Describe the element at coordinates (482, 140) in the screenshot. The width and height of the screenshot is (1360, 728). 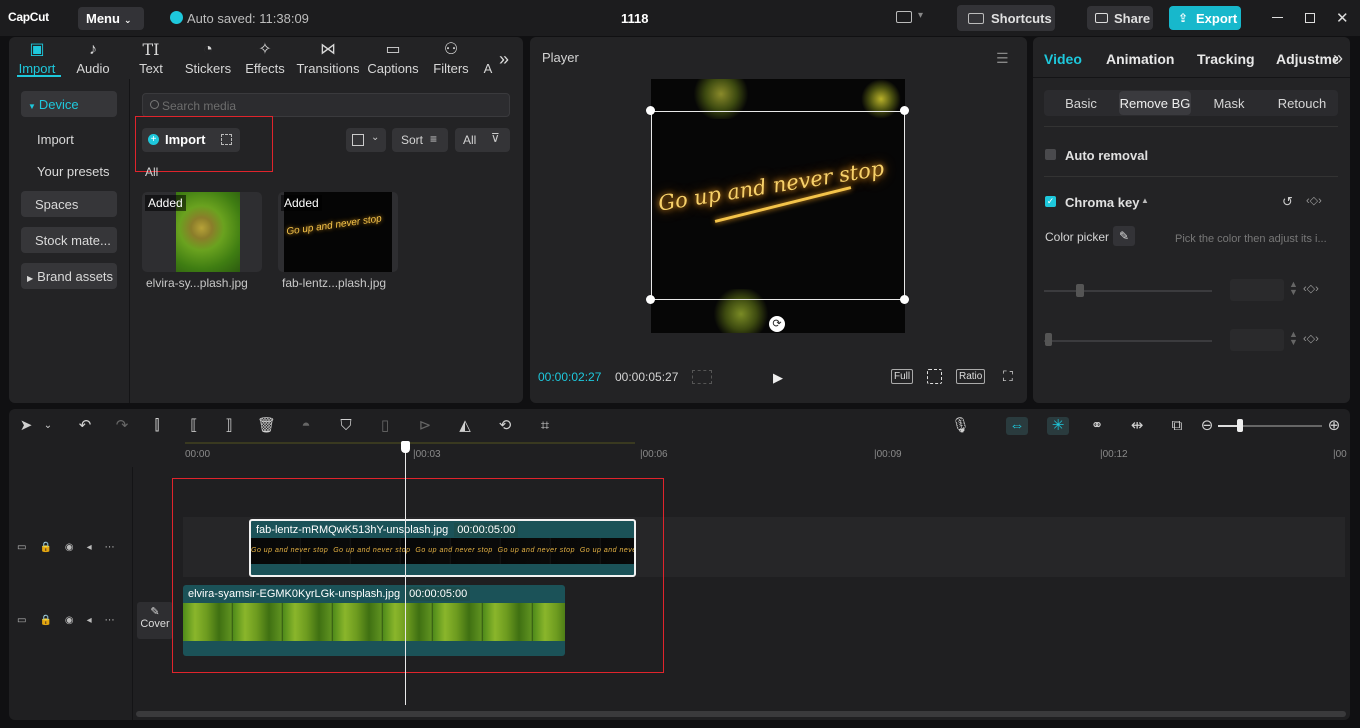
I see `filter-button: All ⊽` at that location.